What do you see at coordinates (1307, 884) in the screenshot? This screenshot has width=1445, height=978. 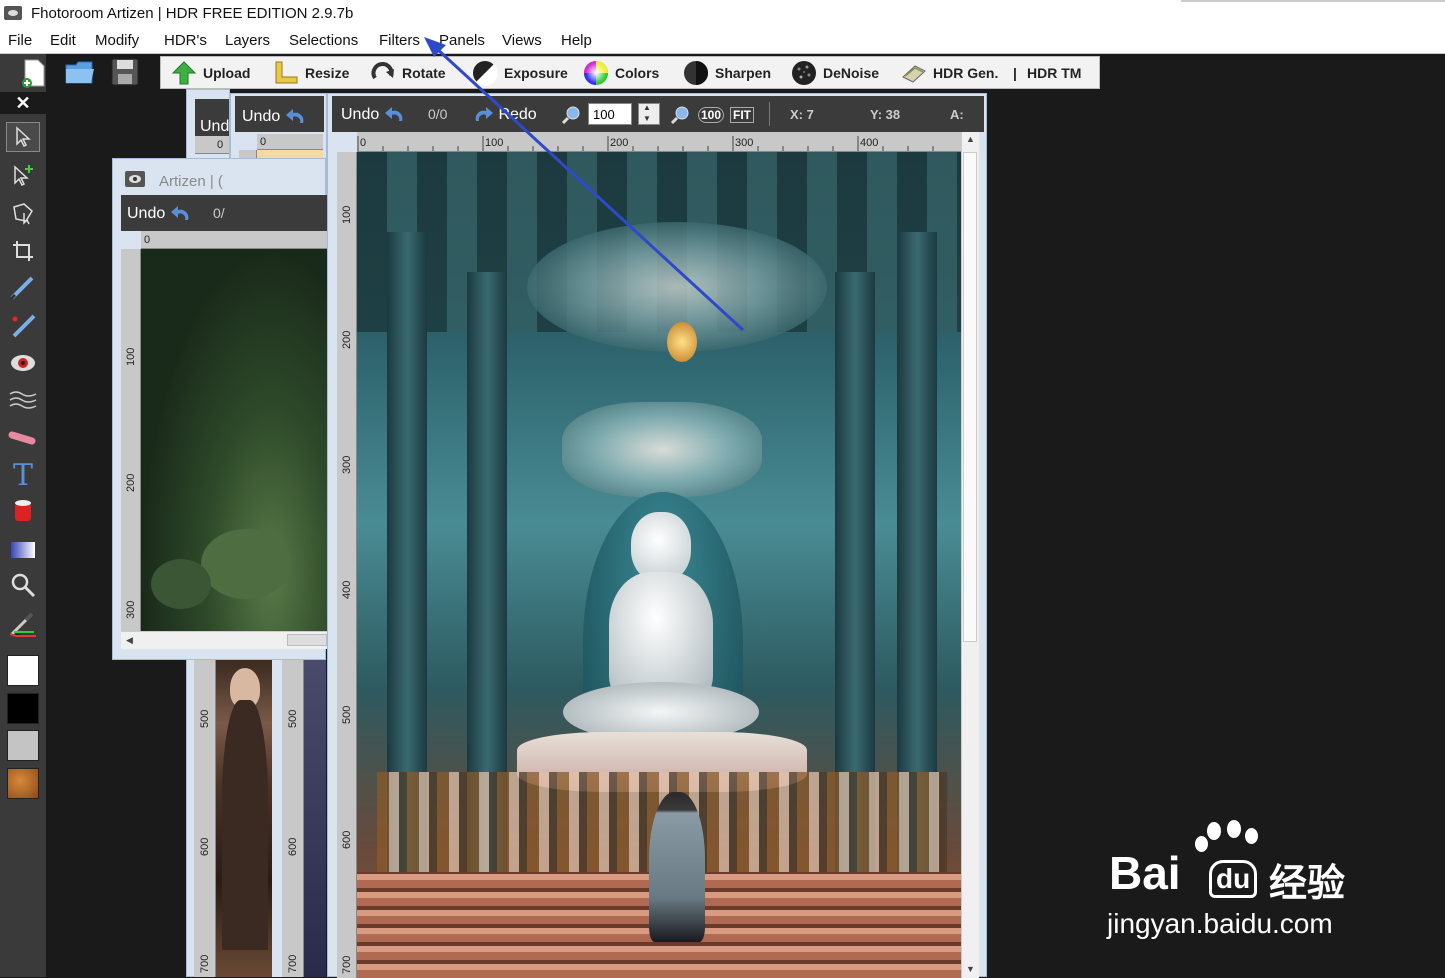 I see `jingyan-chinese: 经验` at bounding box center [1307, 884].